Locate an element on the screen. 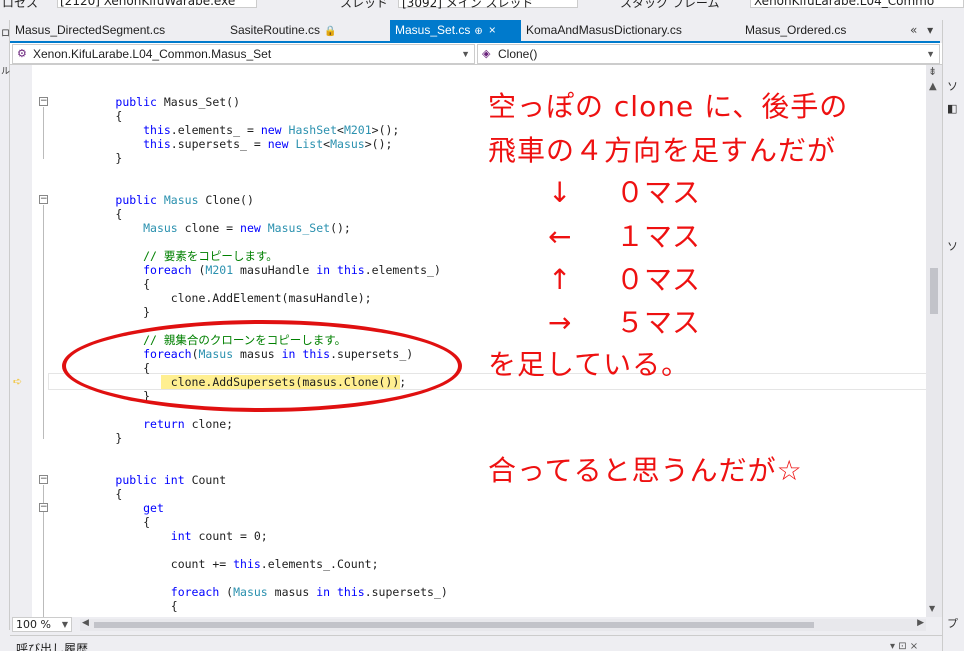 The image size is (964, 651). zoom-select: 100 % ▼ is located at coordinates (42, 624).